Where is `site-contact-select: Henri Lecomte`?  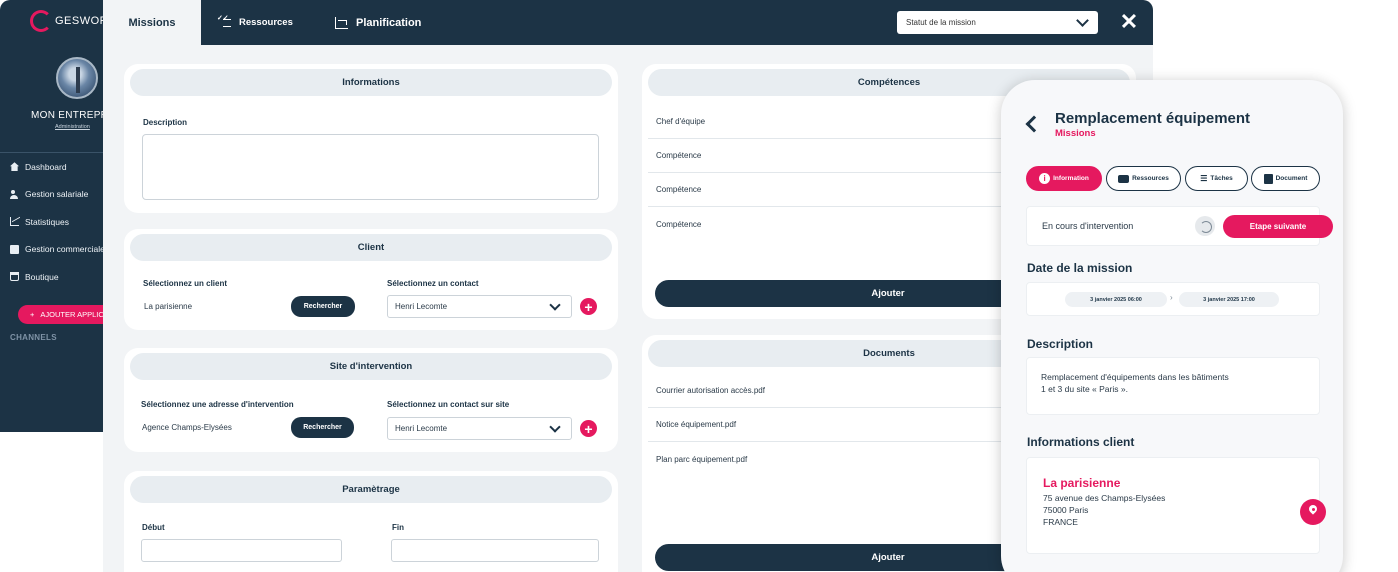
site-contact-select: Henri Lecomte is located at coordinates (479, 428).